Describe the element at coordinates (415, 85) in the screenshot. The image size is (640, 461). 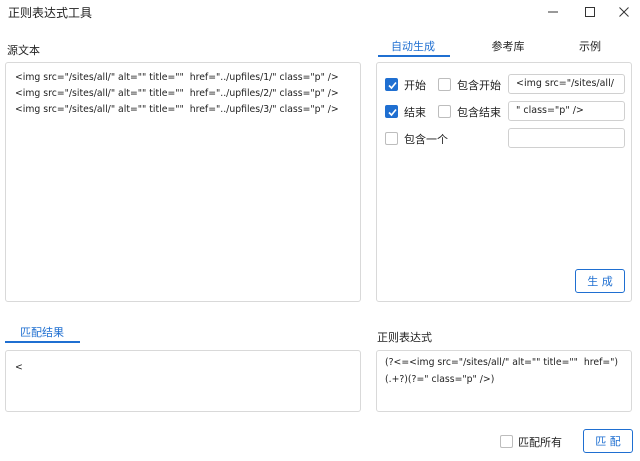
I see `start-label: 开始` at that location.